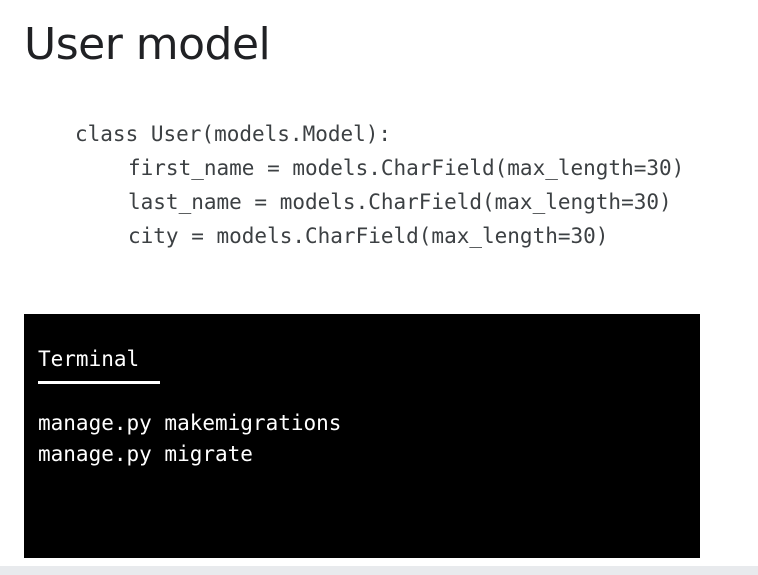  Describe the element at coordinates (368, 236) in the screenshot. I see `code-line-city-field: city = models.CharField(max_length=30)` at that location.